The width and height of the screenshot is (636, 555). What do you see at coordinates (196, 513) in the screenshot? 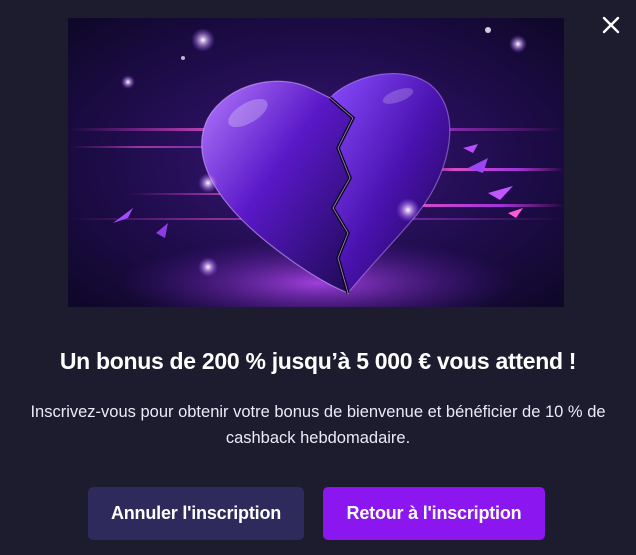
I see `cancel-registration-button: Annuler l'inscription` at bounding box center [196, 513].